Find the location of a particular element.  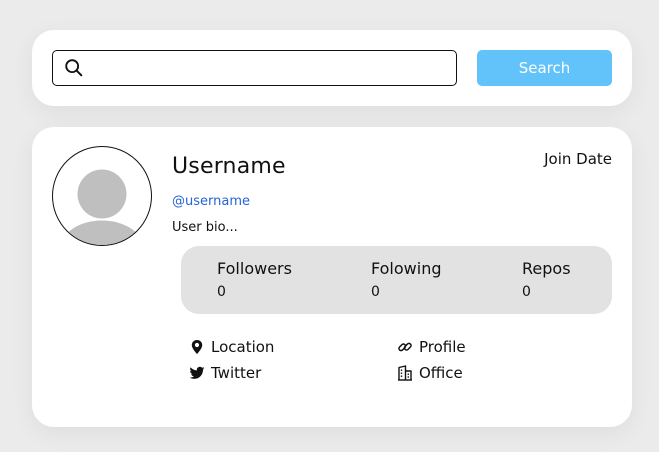

twitter-bird-icon is located at coordinates (197, 372).